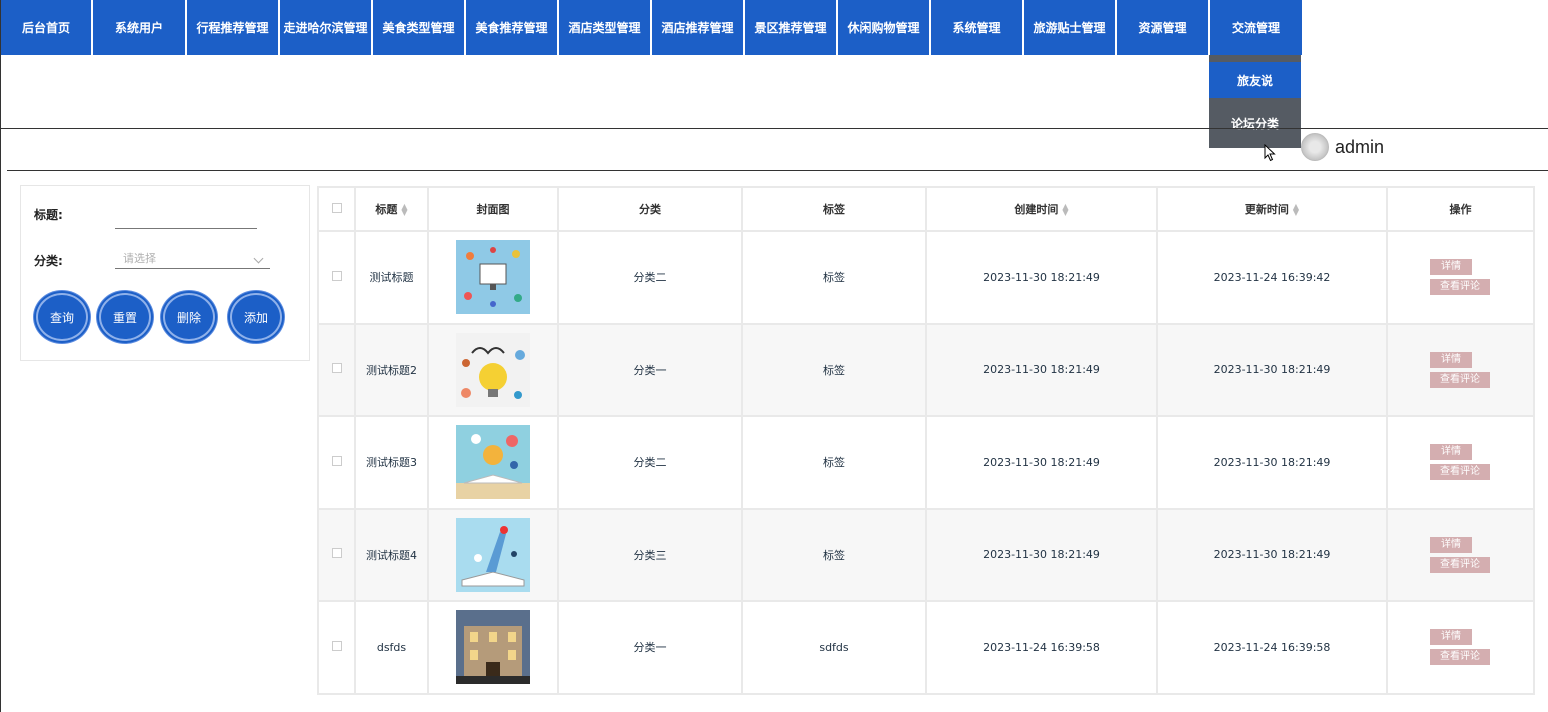 This screenshot has height=712, width=1548. I want to click on delete-button: 删除, so click(189, 317).